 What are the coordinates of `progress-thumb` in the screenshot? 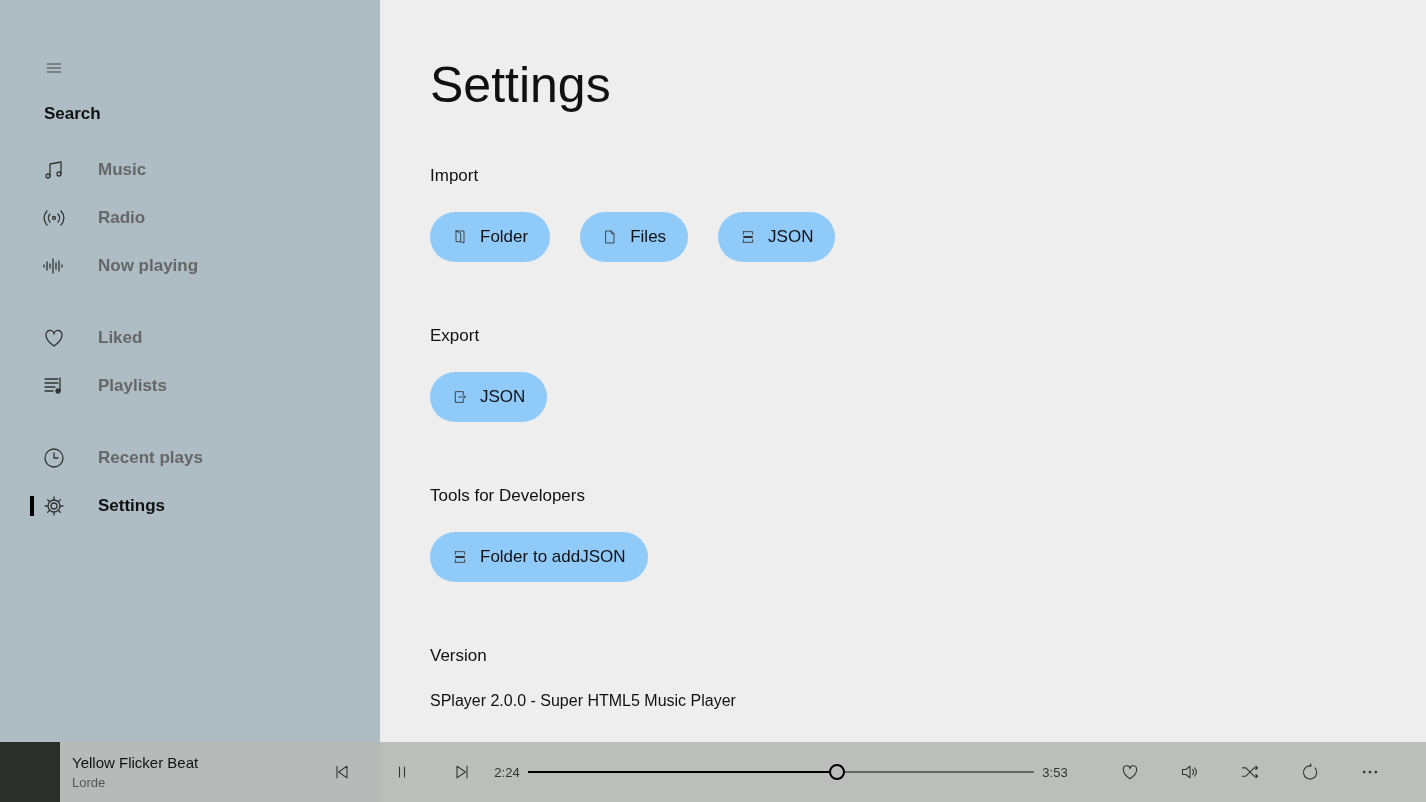 It's located at (836, 772).